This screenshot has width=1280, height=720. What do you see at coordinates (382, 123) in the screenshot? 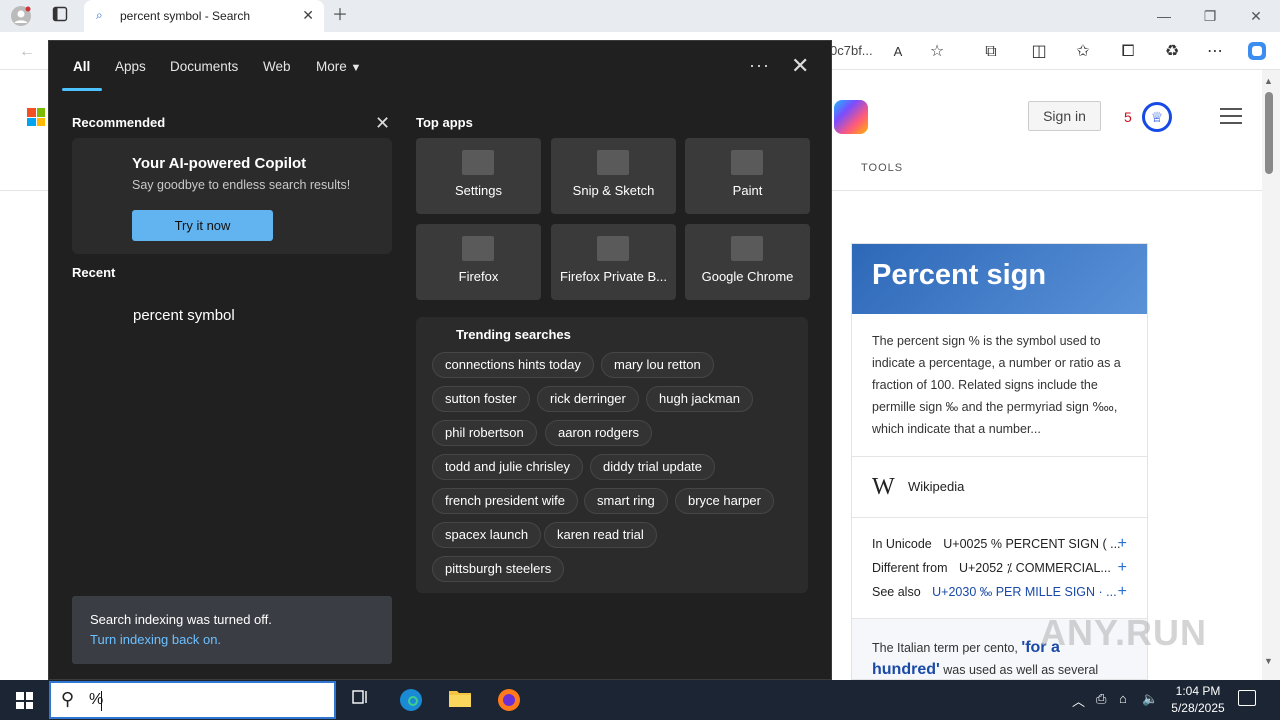
I see `dismiss-recommended-icon: ✕` at bounding box center [382, 123].